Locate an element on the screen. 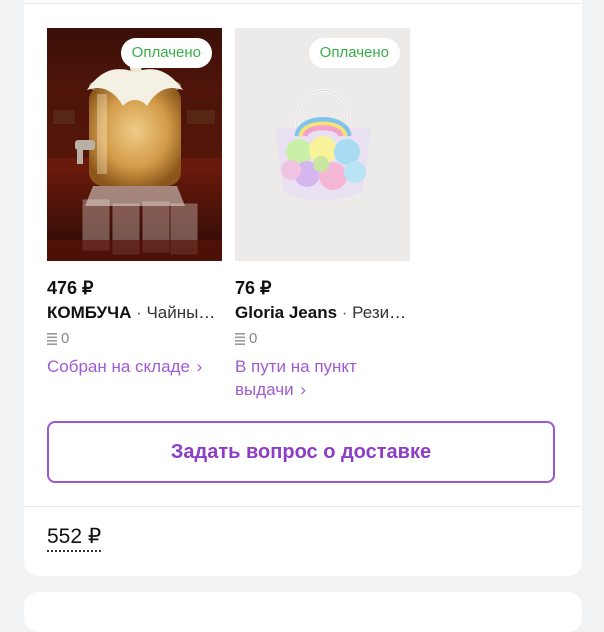 The image size is (604, 632). item-brand: Gloria Jeans is located at coordinates (286, 312).